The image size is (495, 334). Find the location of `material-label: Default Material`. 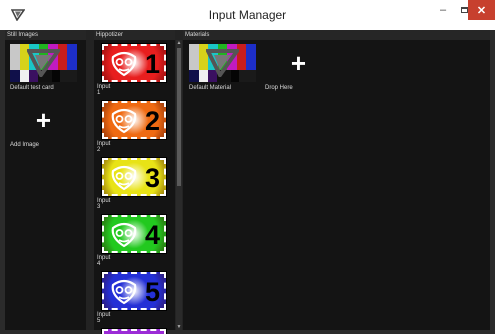

material-label: Default Material is located at coordinates (210, 88).